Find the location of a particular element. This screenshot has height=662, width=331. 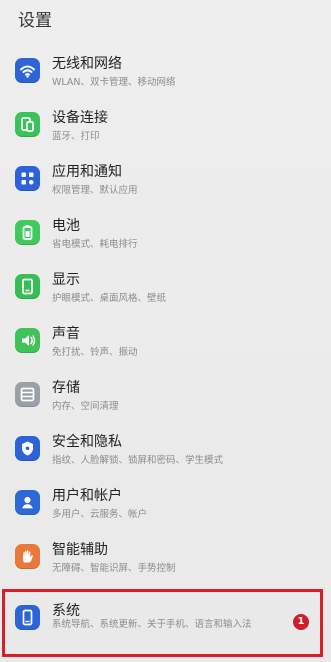

settings-item-storage: 存储 内存、空间清理 is located at coordinates (165, 395).